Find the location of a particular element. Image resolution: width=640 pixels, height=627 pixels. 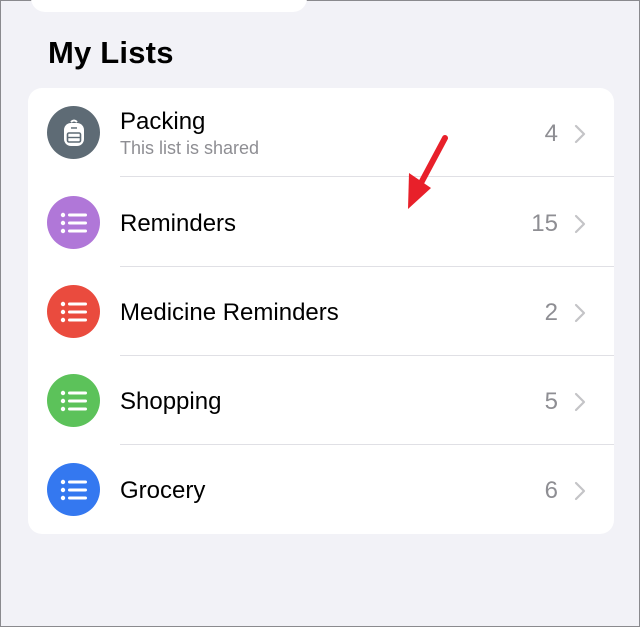

list-name: Shopping is located at coordinates (171, 401).